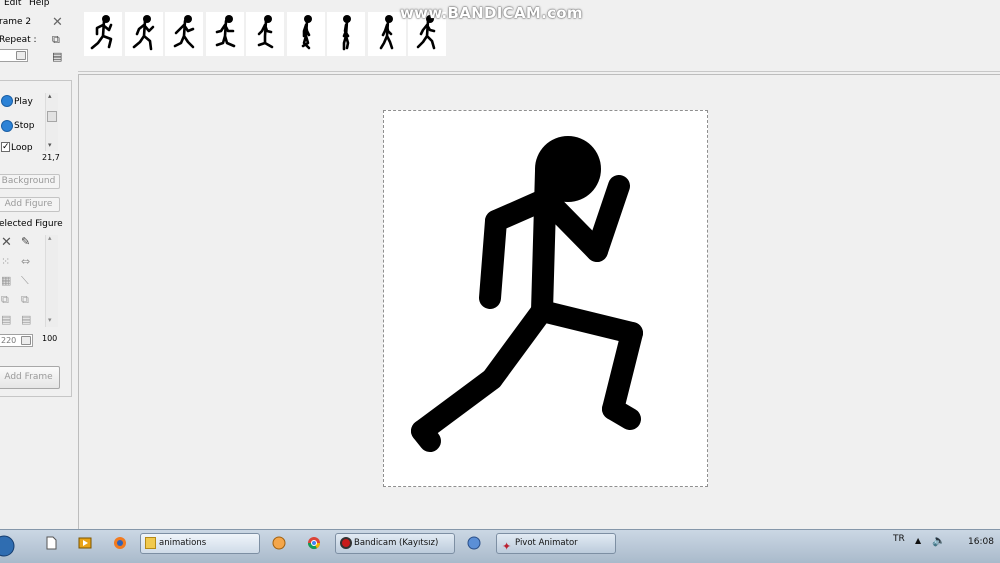  Describe the element at coordinates (981, 542) in the screenshot. I see `clock: 16:08` at that location.